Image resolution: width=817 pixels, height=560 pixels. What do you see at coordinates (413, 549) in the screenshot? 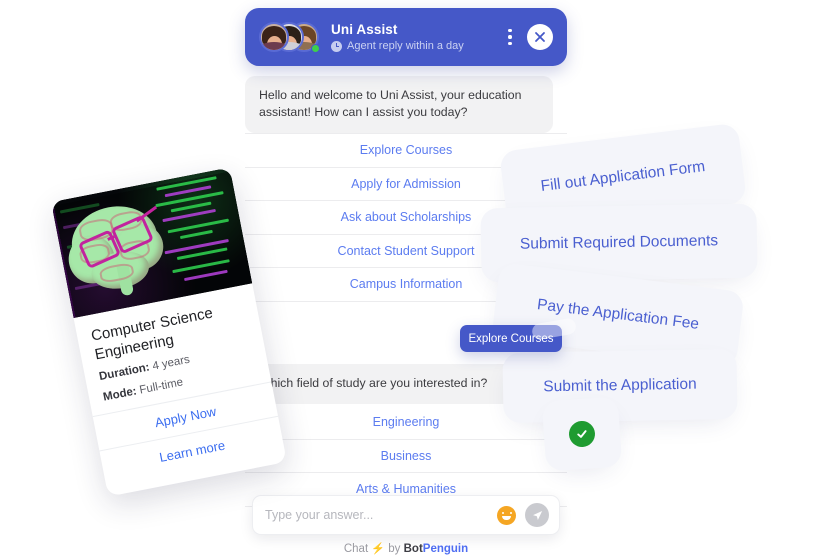
I see `brand-bot: Bot` at bounding box center [413, 549].